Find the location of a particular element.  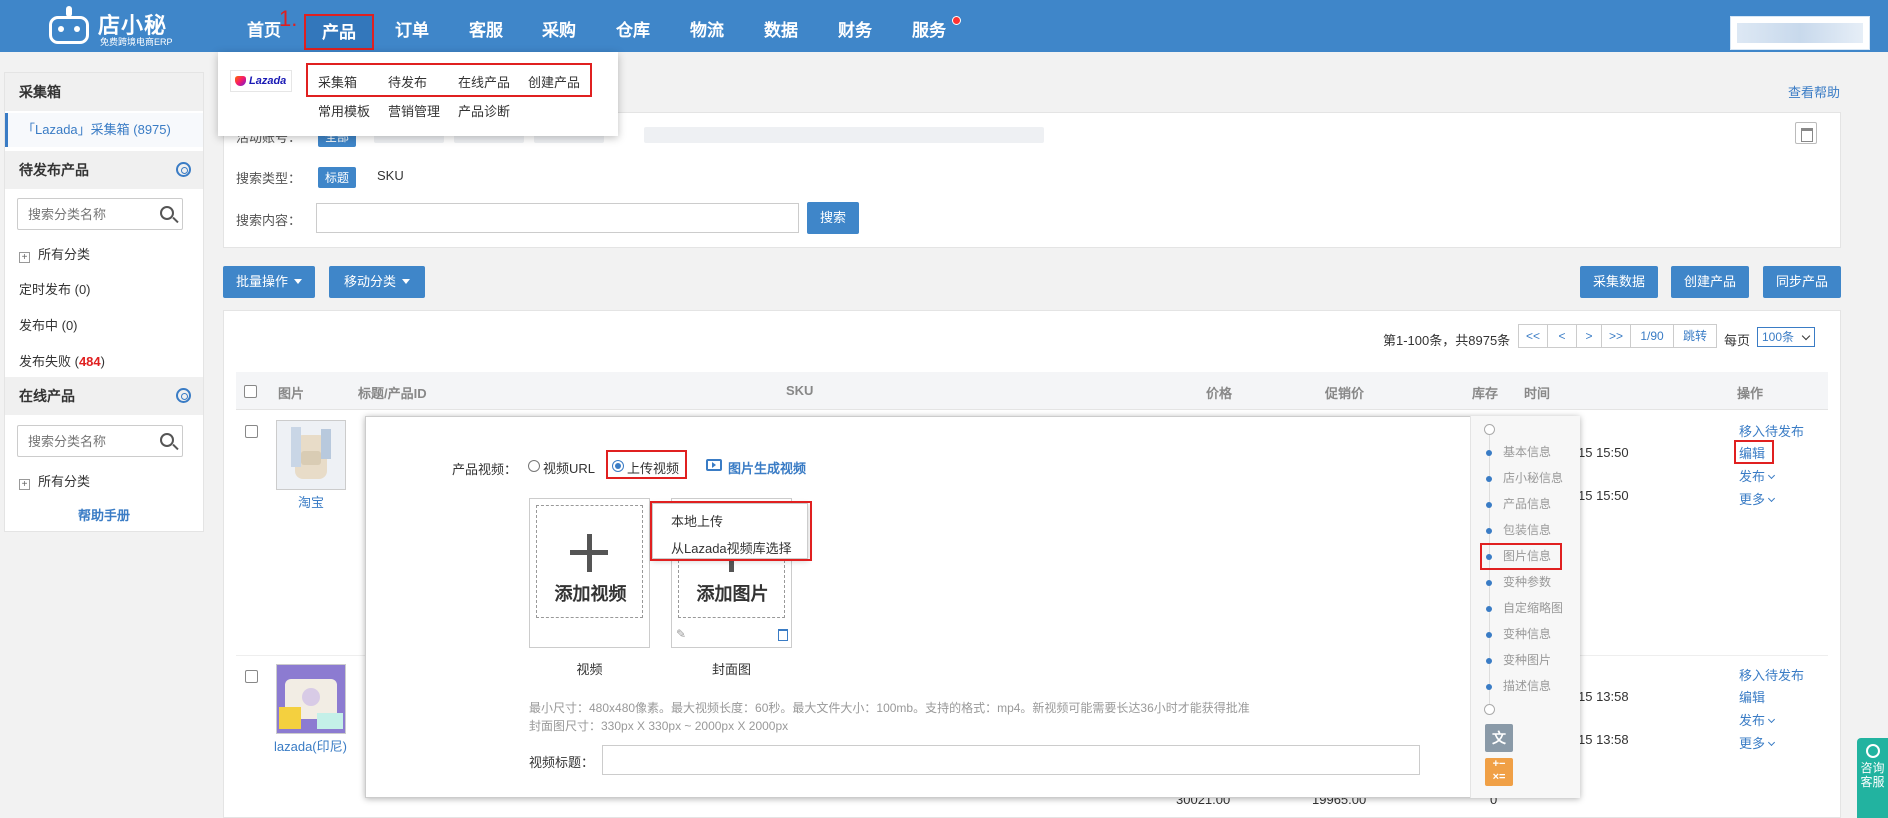

sidebar-item-publishing: 发布中 (0) is located at coordinates (48, 324).